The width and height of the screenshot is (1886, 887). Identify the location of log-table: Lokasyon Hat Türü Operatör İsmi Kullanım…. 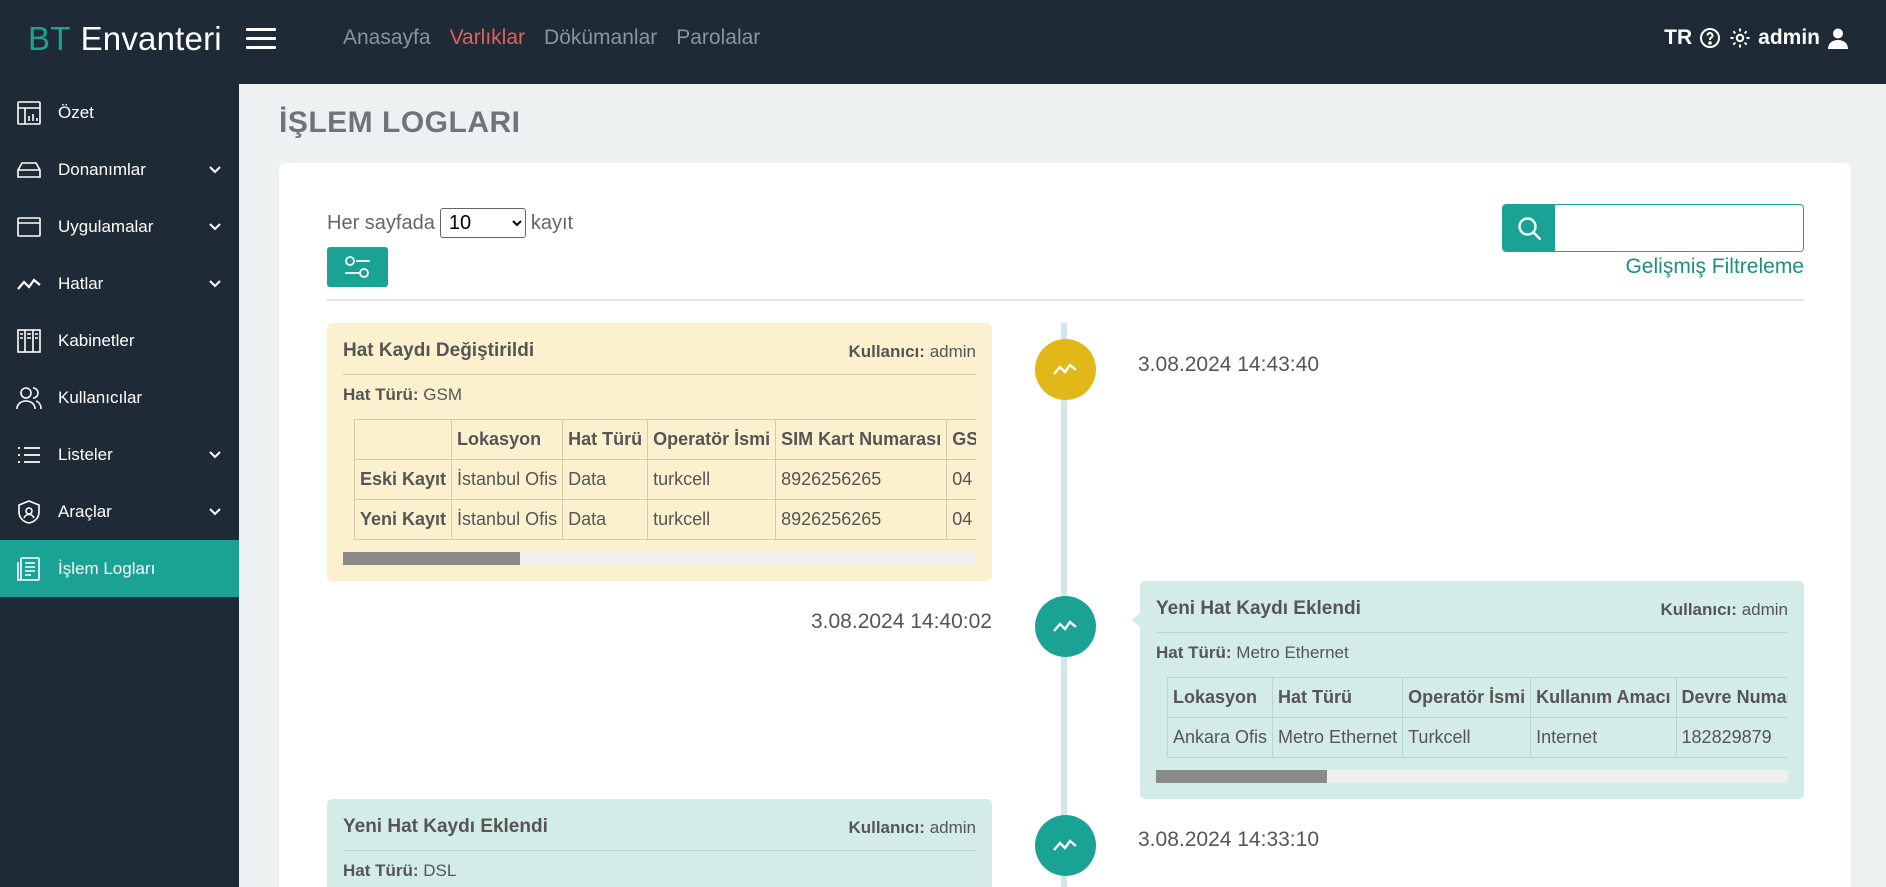
(1477, 717).